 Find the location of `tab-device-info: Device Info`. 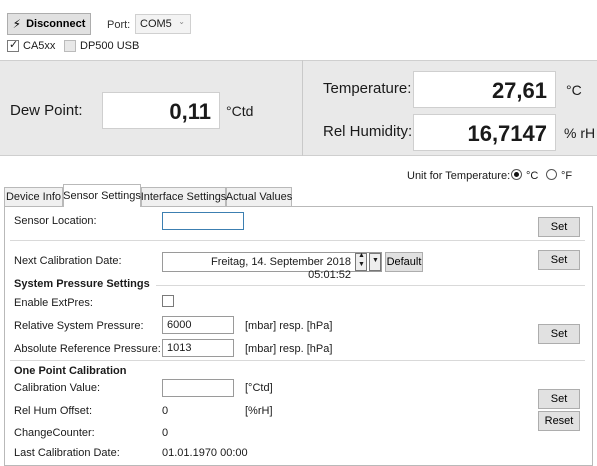

tab-device-info: Device Info is located at coordinates (33, 196).